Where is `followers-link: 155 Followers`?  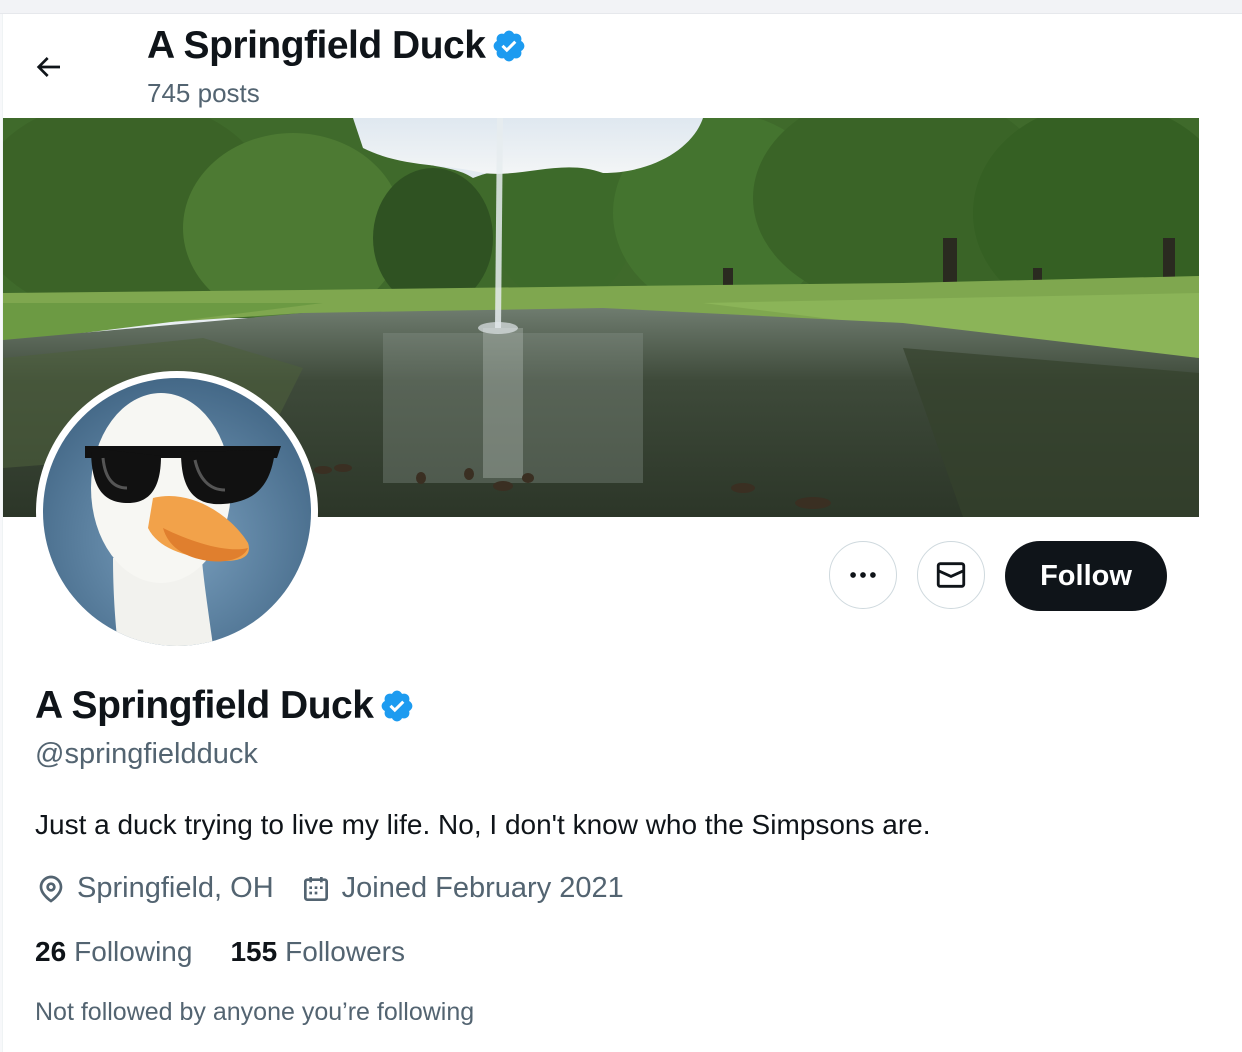
followers-link: 155 Followers is located at coordinates (317, 952).